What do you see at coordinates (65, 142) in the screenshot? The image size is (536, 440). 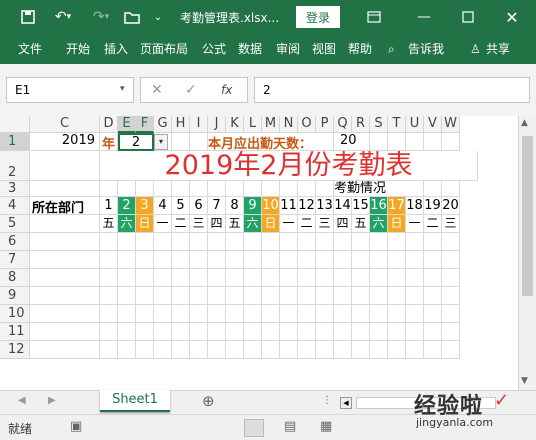 I see `year-cell: 2019` at bounding box center [65, 142].